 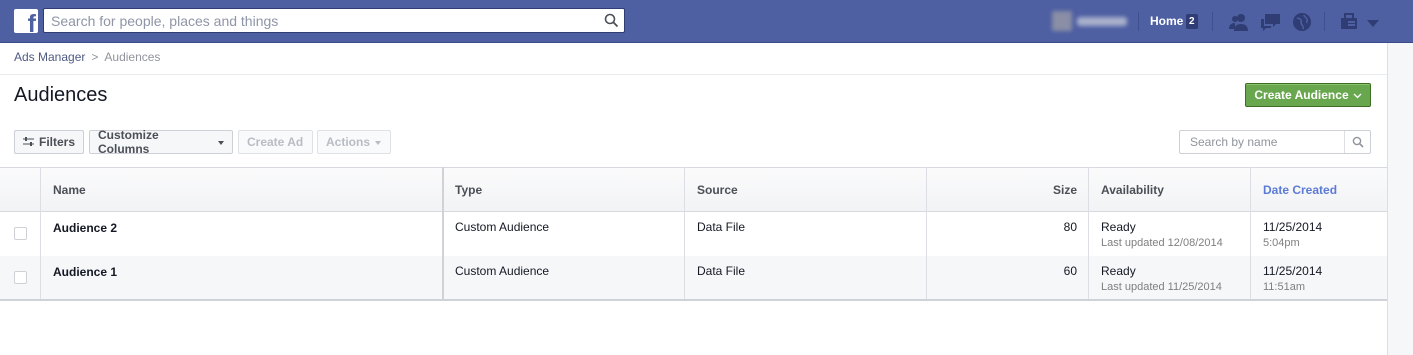 What do you see at coordinates (132, 57) in the screenshot?
I see `breadcrumb-current: Audiences` at bounding box center [132, 57].